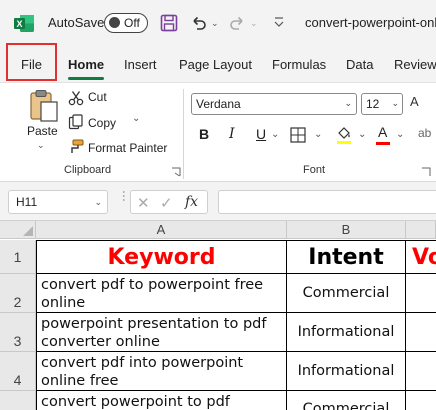 The height and width of the screenshot is (410, 436). What do you see at coordinates (88, 170) in the screenshot?
I see `clipboard-group-label: Clipboard` at bounding box center [88, 170].